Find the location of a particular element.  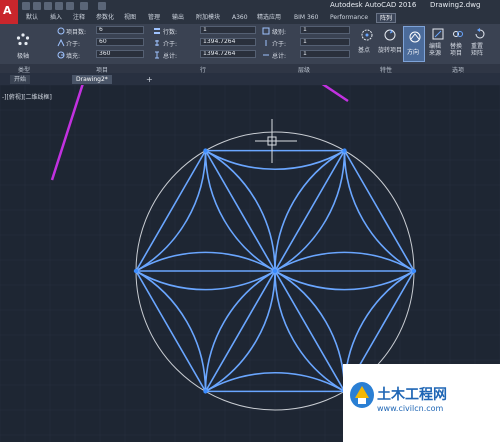

tab-performance: Performance is located at coordinates (349, 18).